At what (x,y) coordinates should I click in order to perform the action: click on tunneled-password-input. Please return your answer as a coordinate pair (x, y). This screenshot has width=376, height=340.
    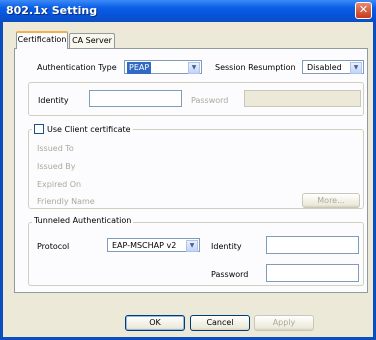
    Looking at the image, I should click on (312, 273).